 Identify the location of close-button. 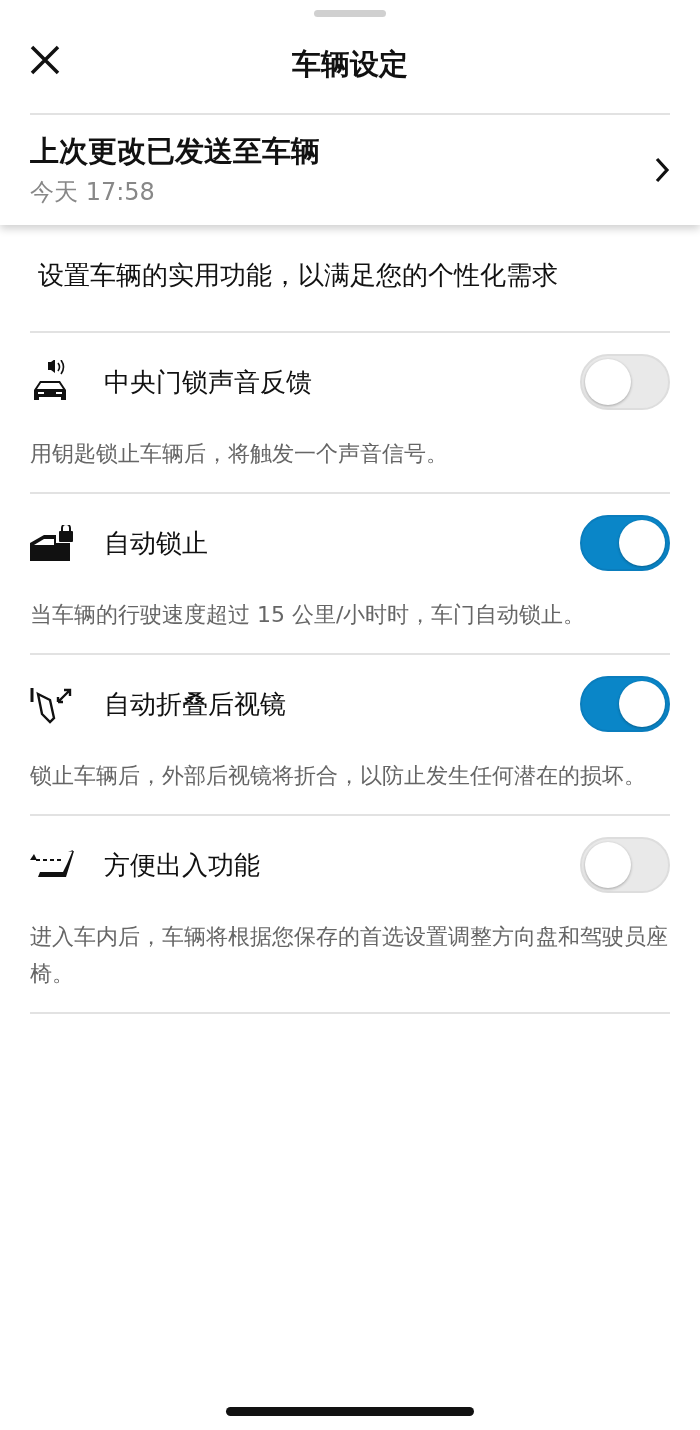
(45, 61).